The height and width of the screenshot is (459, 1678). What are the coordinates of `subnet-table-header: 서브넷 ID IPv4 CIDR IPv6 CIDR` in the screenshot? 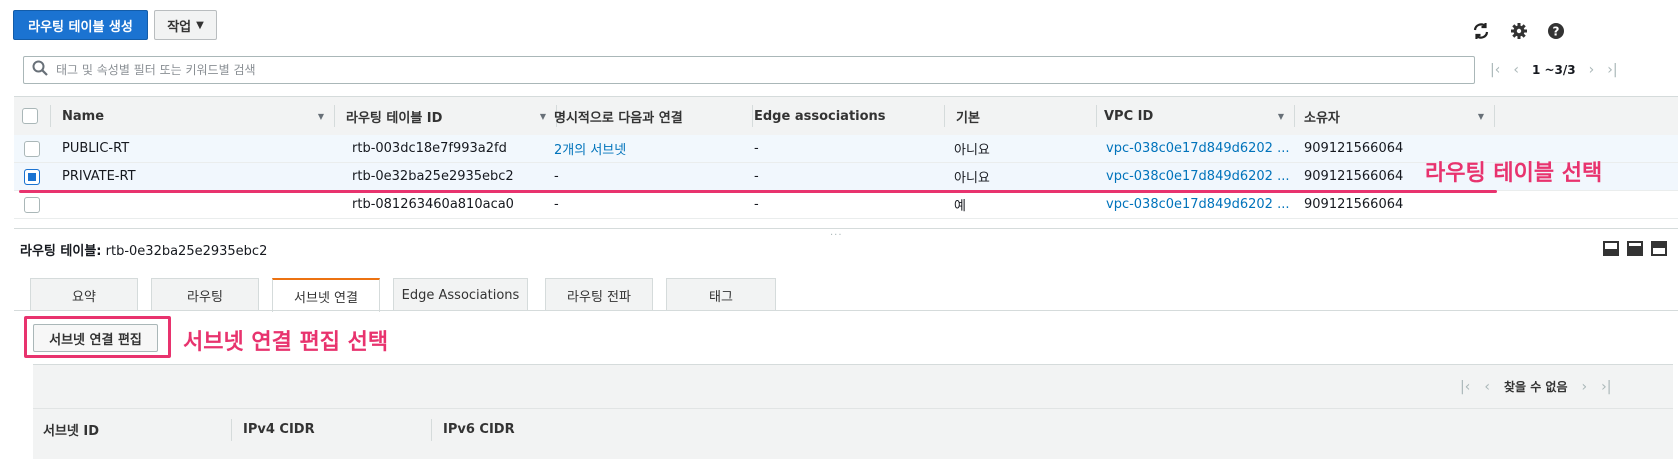 It's located at (853, 428).